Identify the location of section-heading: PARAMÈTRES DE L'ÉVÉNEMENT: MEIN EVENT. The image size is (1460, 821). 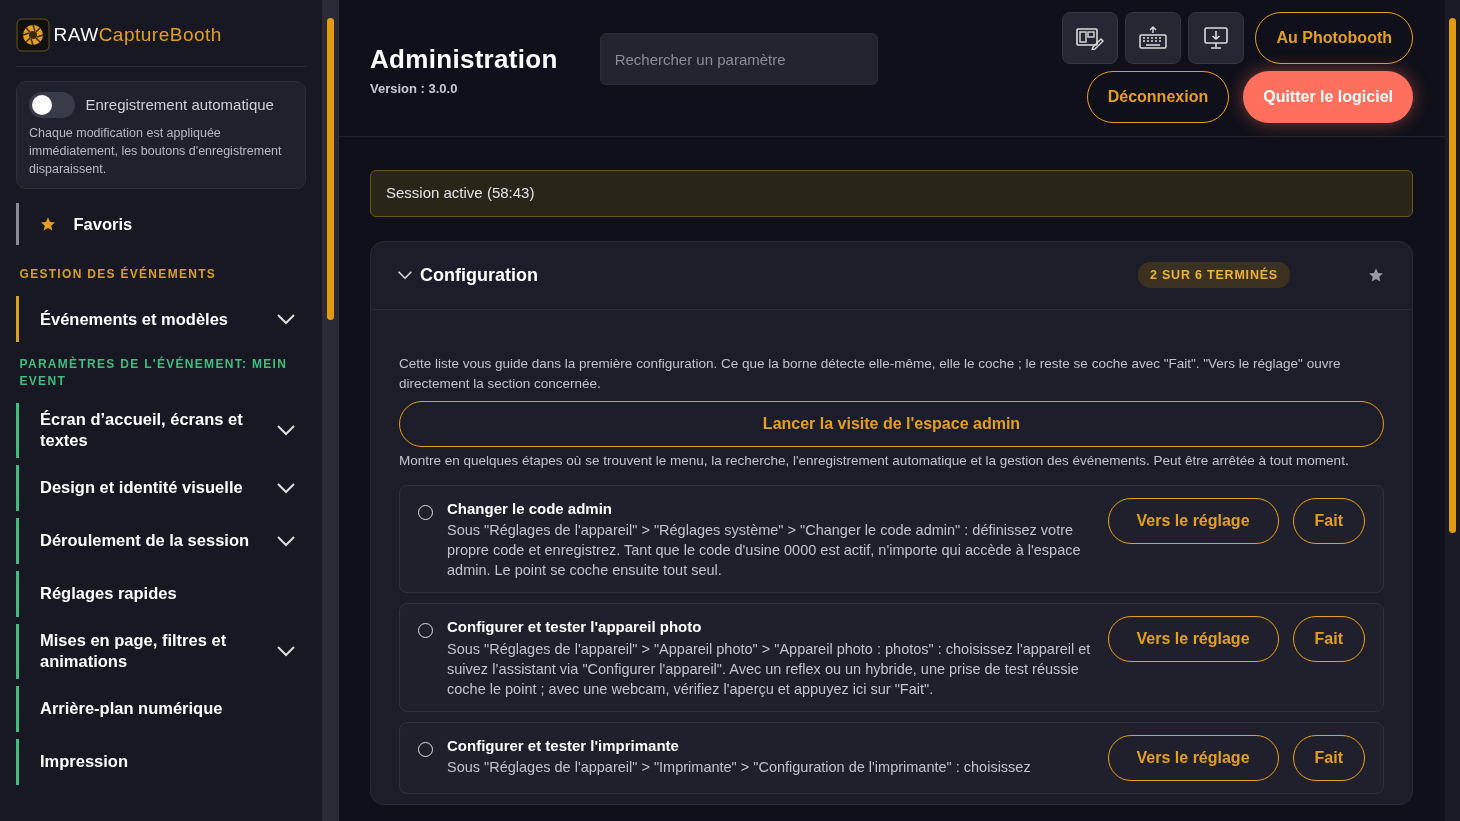
(154, 372).